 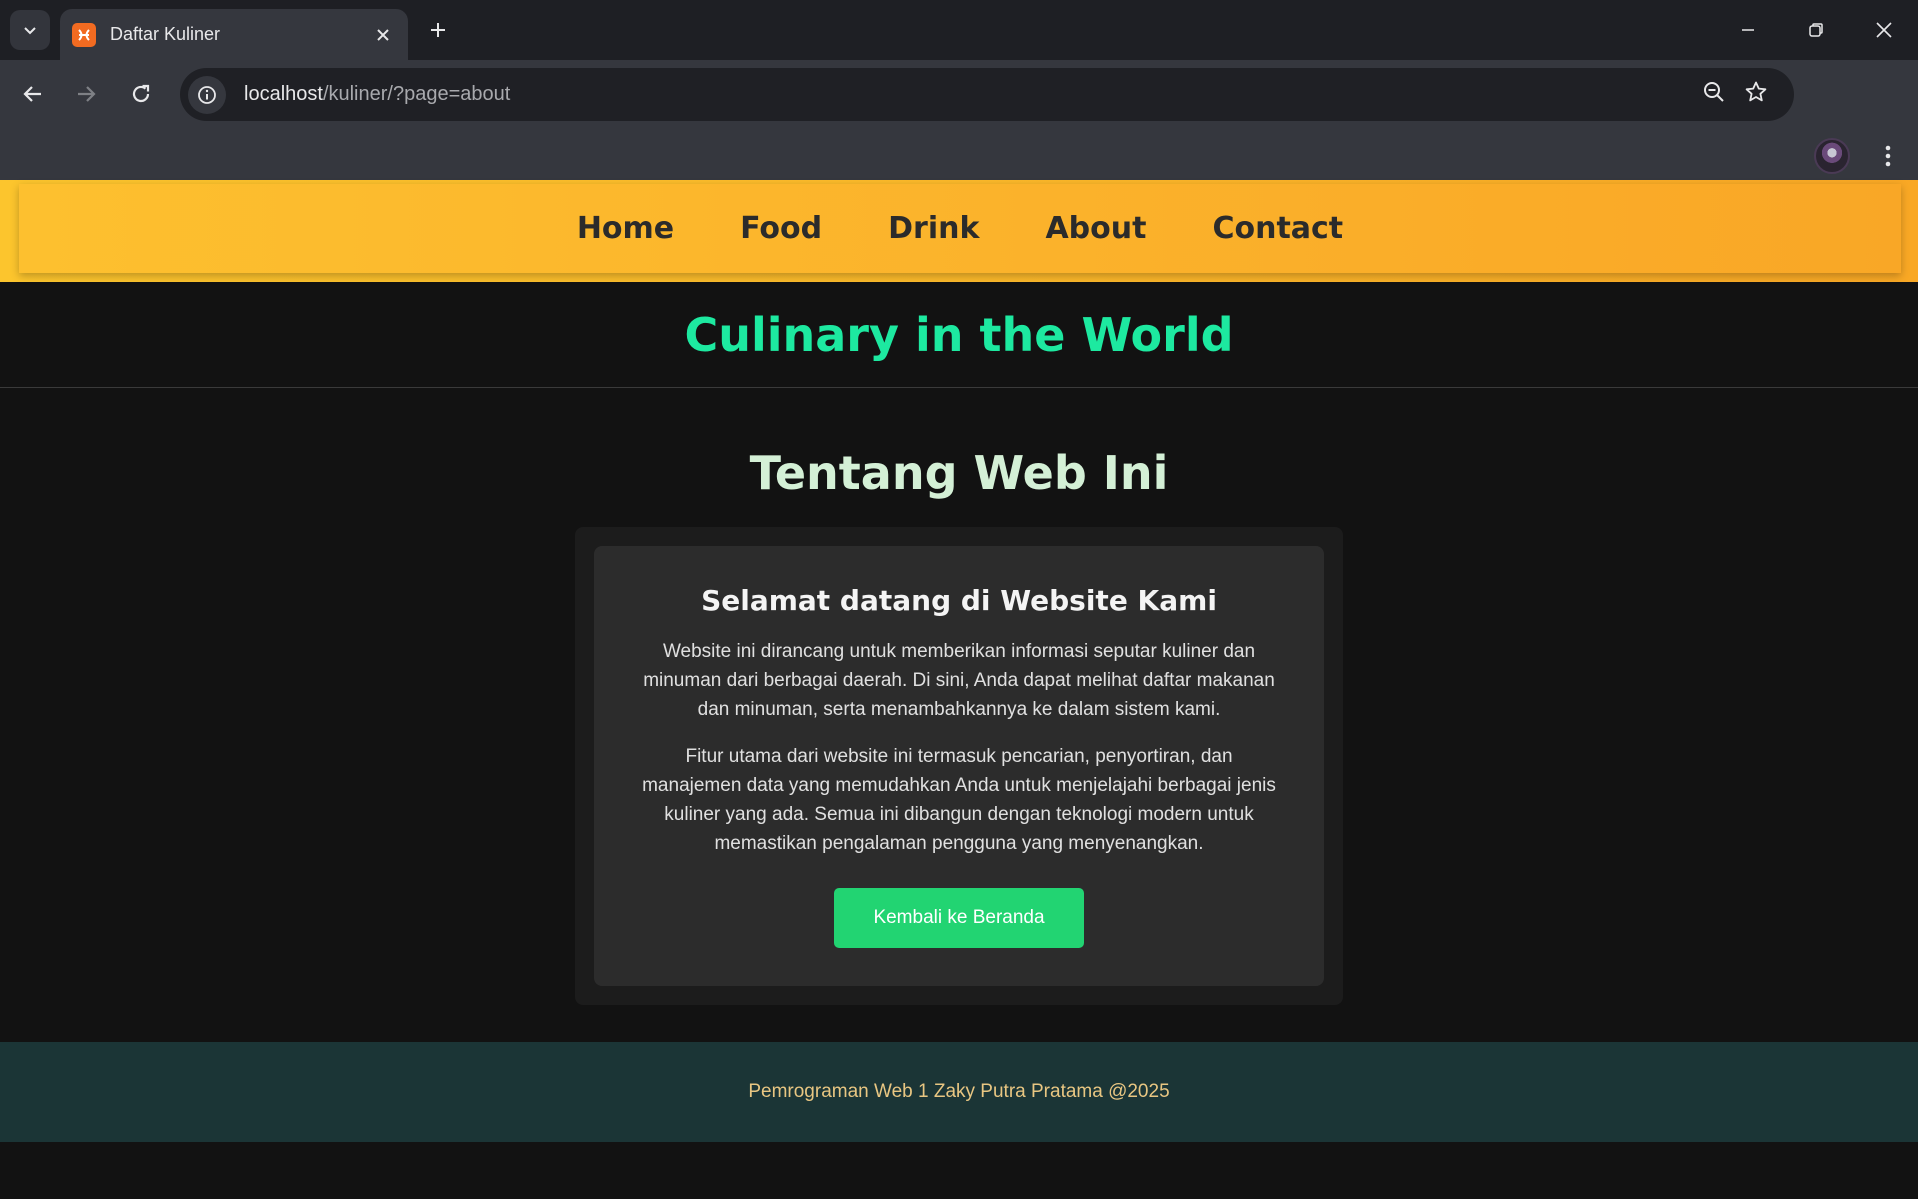 What do you see at coordinates (1714, 94) in the screenshot?
I see `zoom-icon` at bounding box center [1714, 94].